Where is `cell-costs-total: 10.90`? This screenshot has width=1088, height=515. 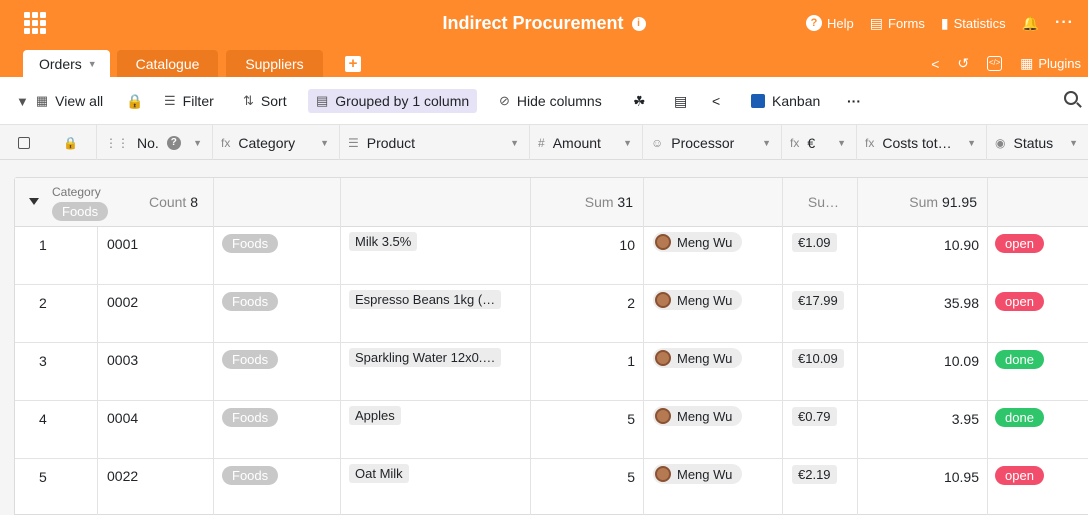
cell-costs-total: 10.90 is located at coordinates (923, 256).